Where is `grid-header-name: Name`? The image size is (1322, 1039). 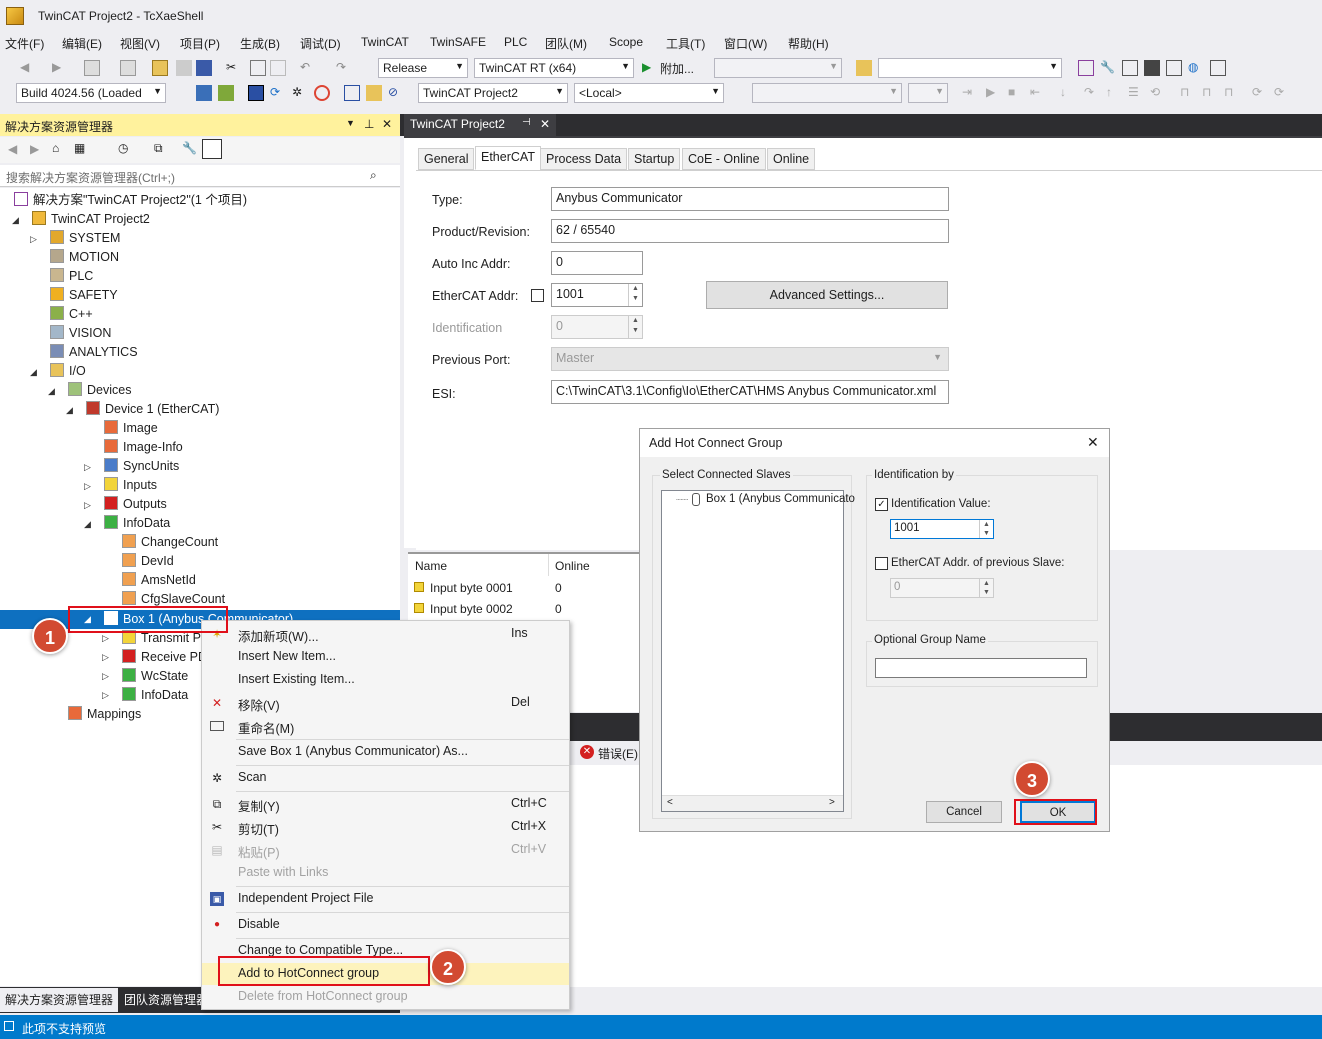
grid-header-name: Name is located at coordinates (431, 566).